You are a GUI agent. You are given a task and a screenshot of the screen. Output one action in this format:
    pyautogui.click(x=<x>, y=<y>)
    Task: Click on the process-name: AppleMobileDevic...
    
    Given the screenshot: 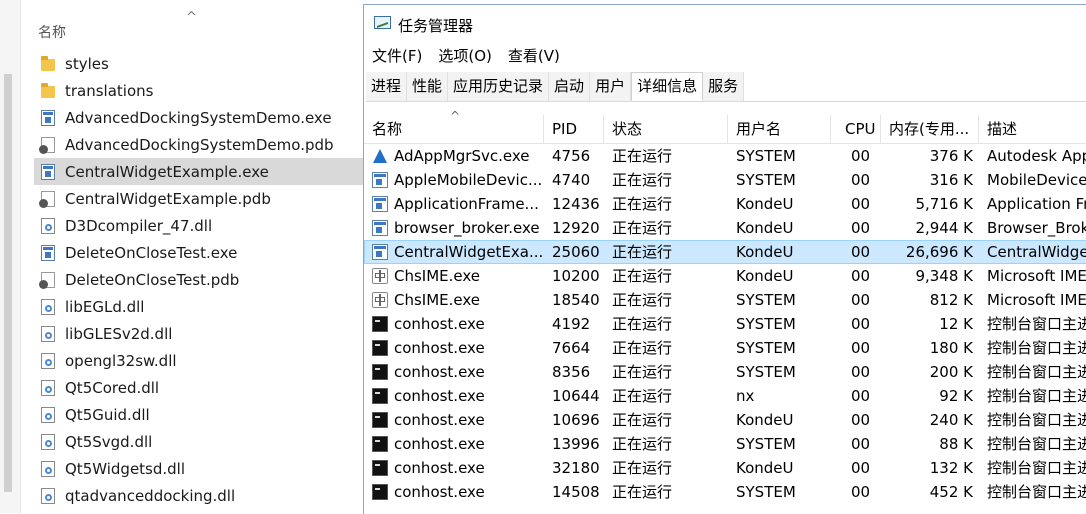 What is the action you would take?
    pyautogui.click(x=468, y=180)
    